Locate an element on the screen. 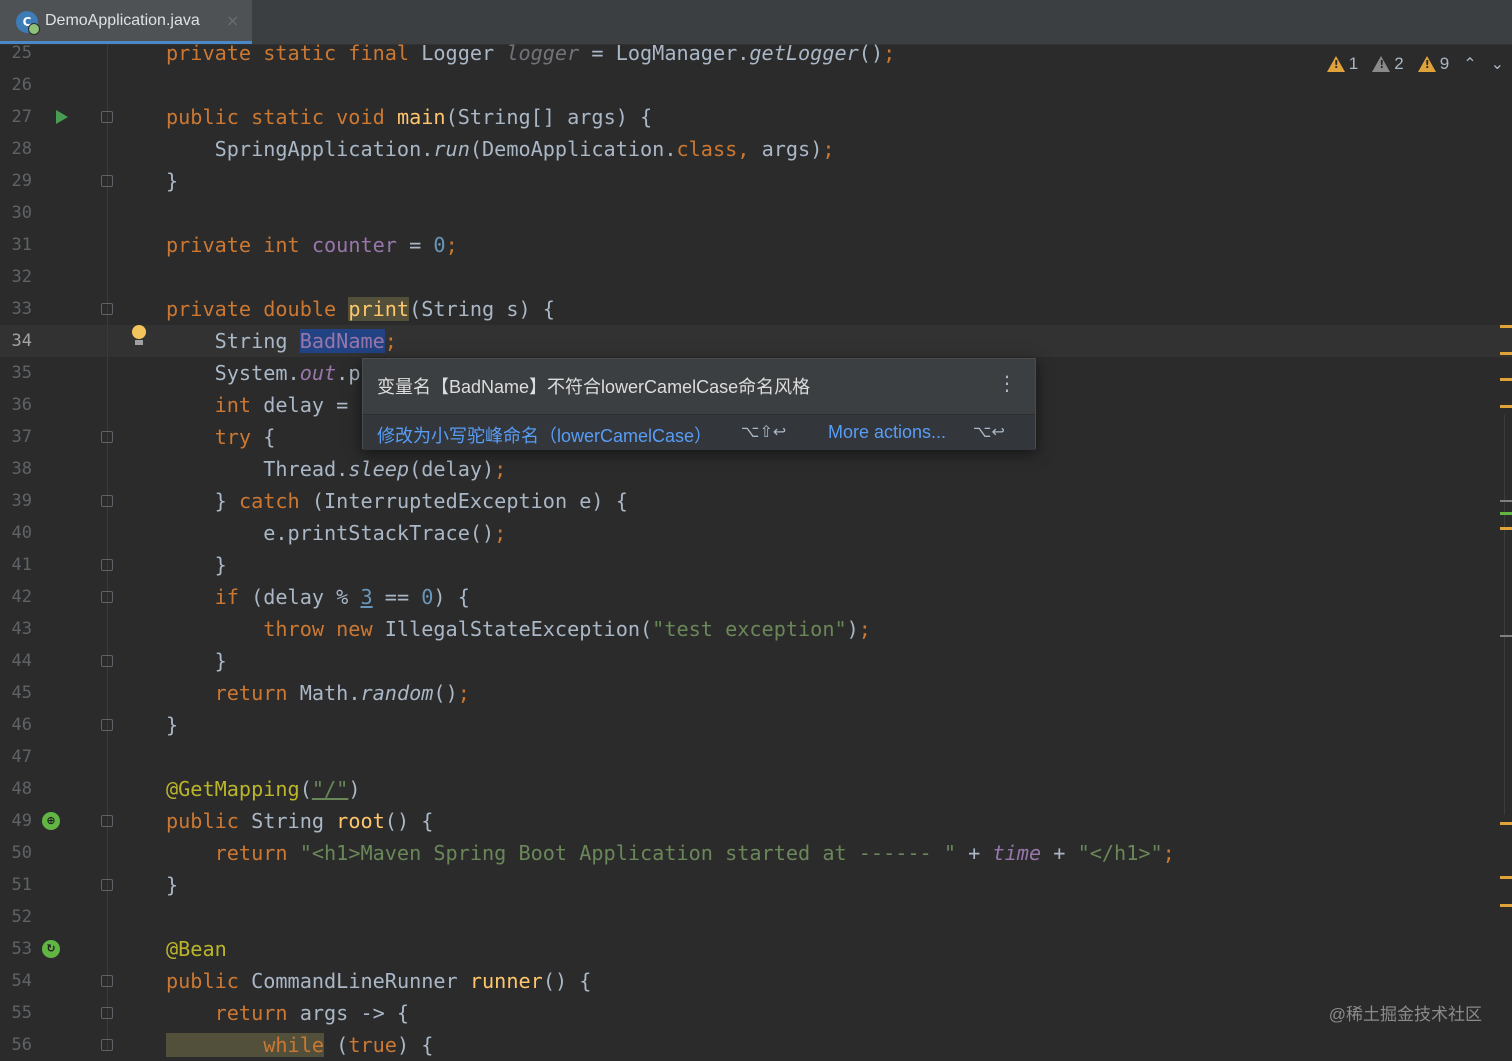 The image size is (1512, 1061). code-text: @Bean is located at coordinates (196, 949).